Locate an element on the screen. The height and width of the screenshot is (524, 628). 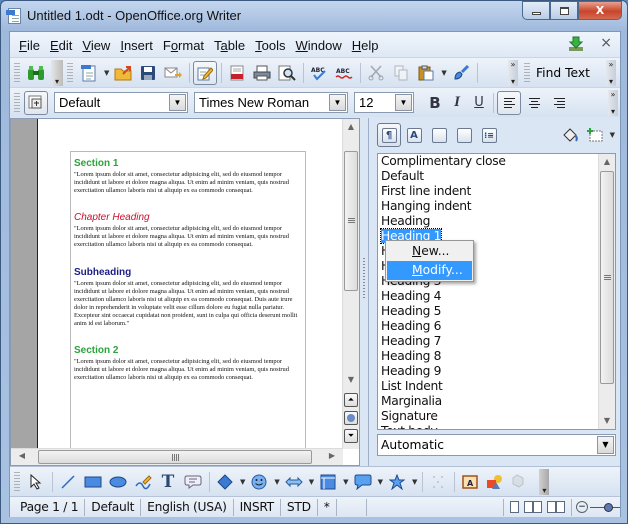
style-list-item: Heading 8 is located at coordinates (496, 356).